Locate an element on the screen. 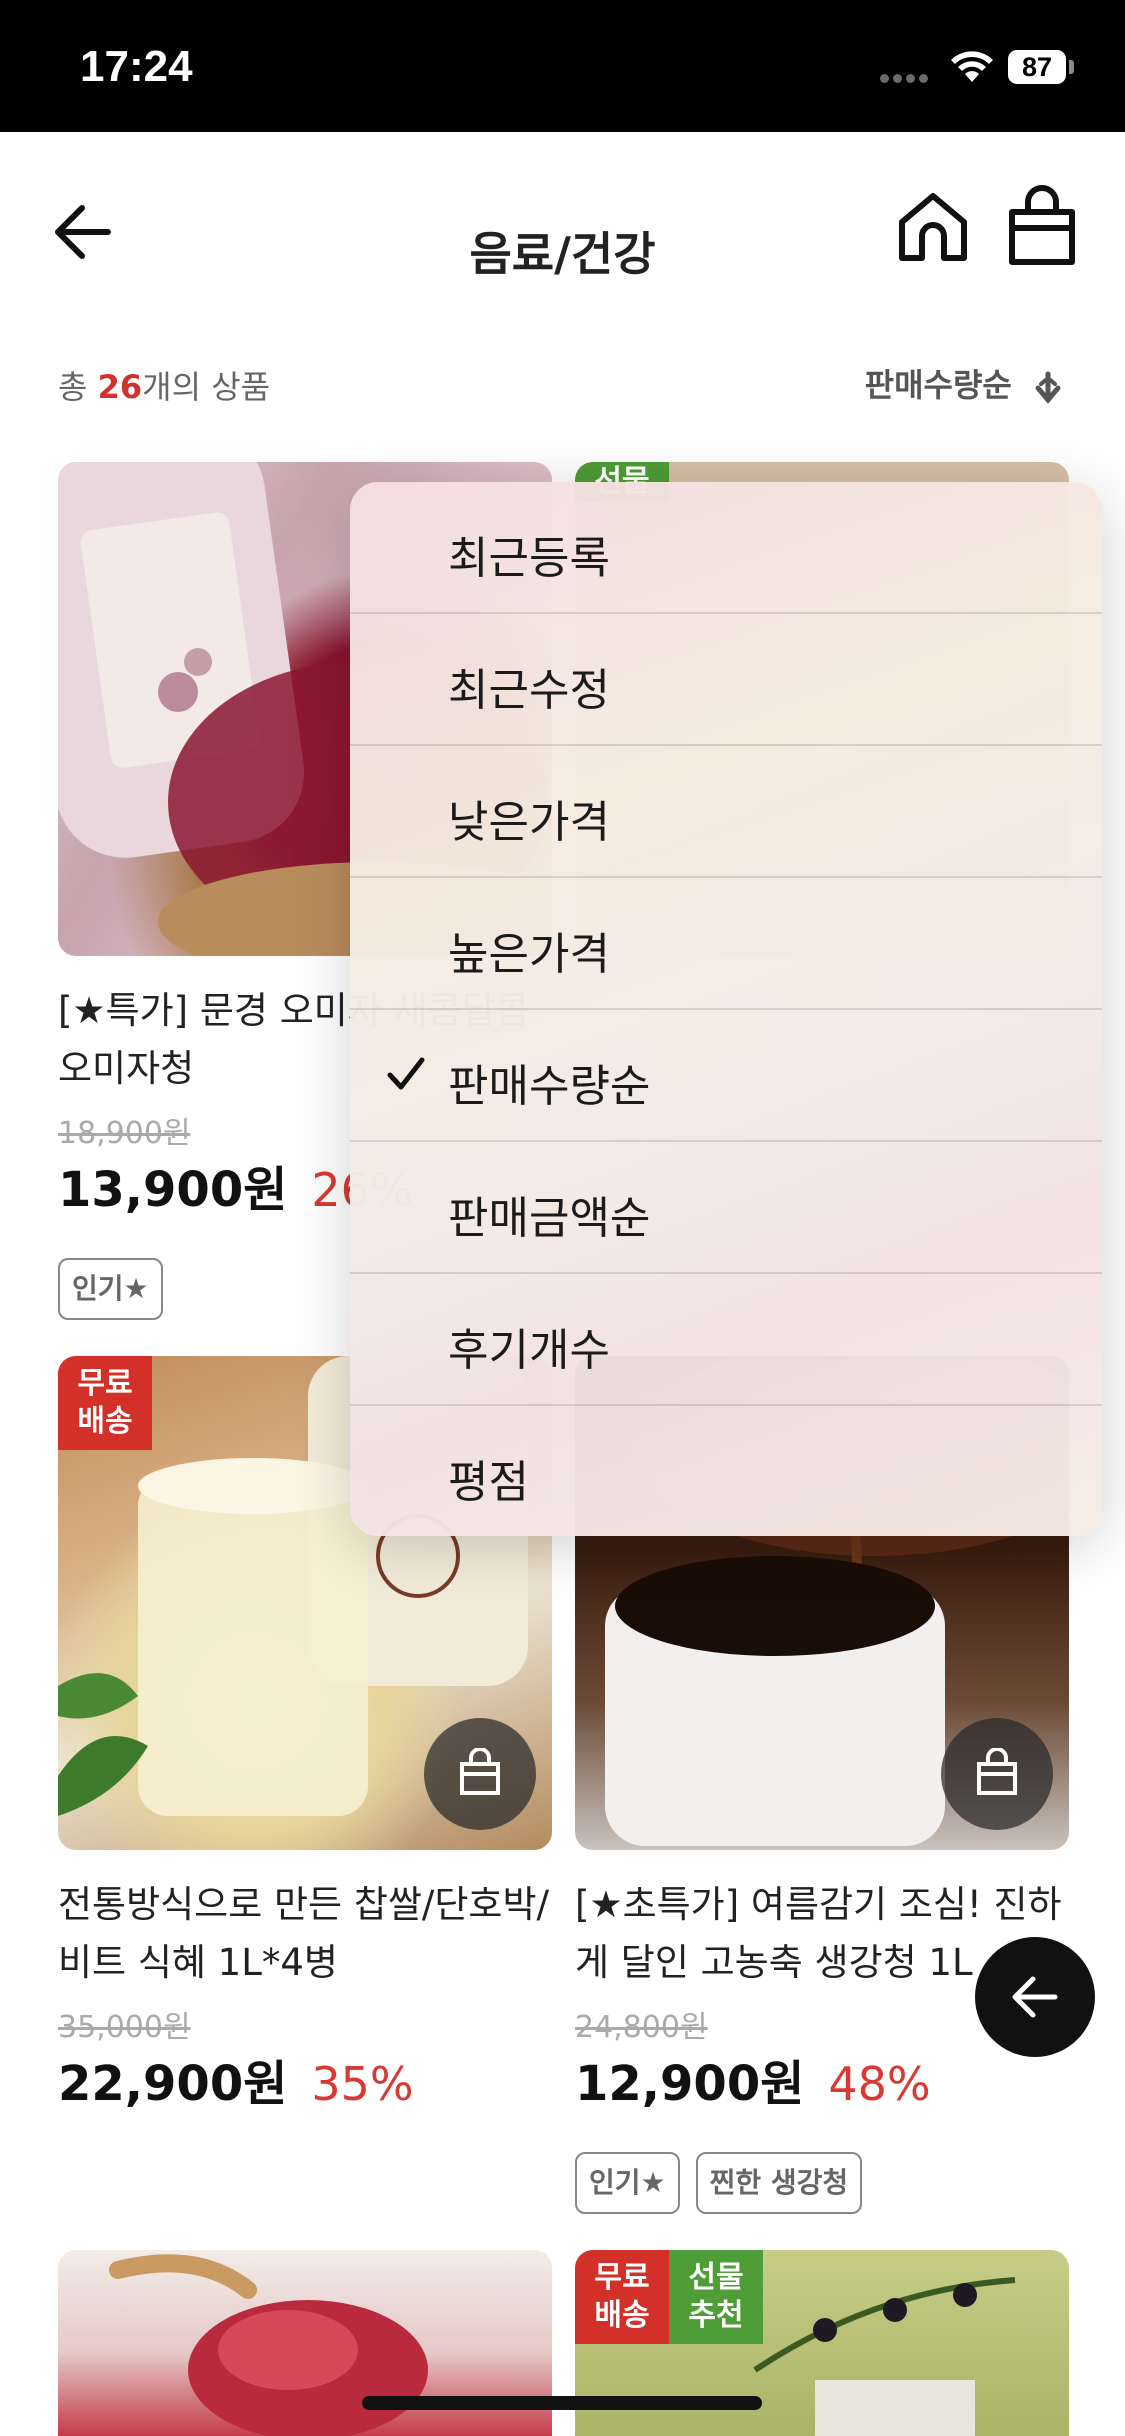 Image resolution: width=1125 pixels, height=2436 pixels. status-bar: 17:24 87 is located at coordinates (562, 66).